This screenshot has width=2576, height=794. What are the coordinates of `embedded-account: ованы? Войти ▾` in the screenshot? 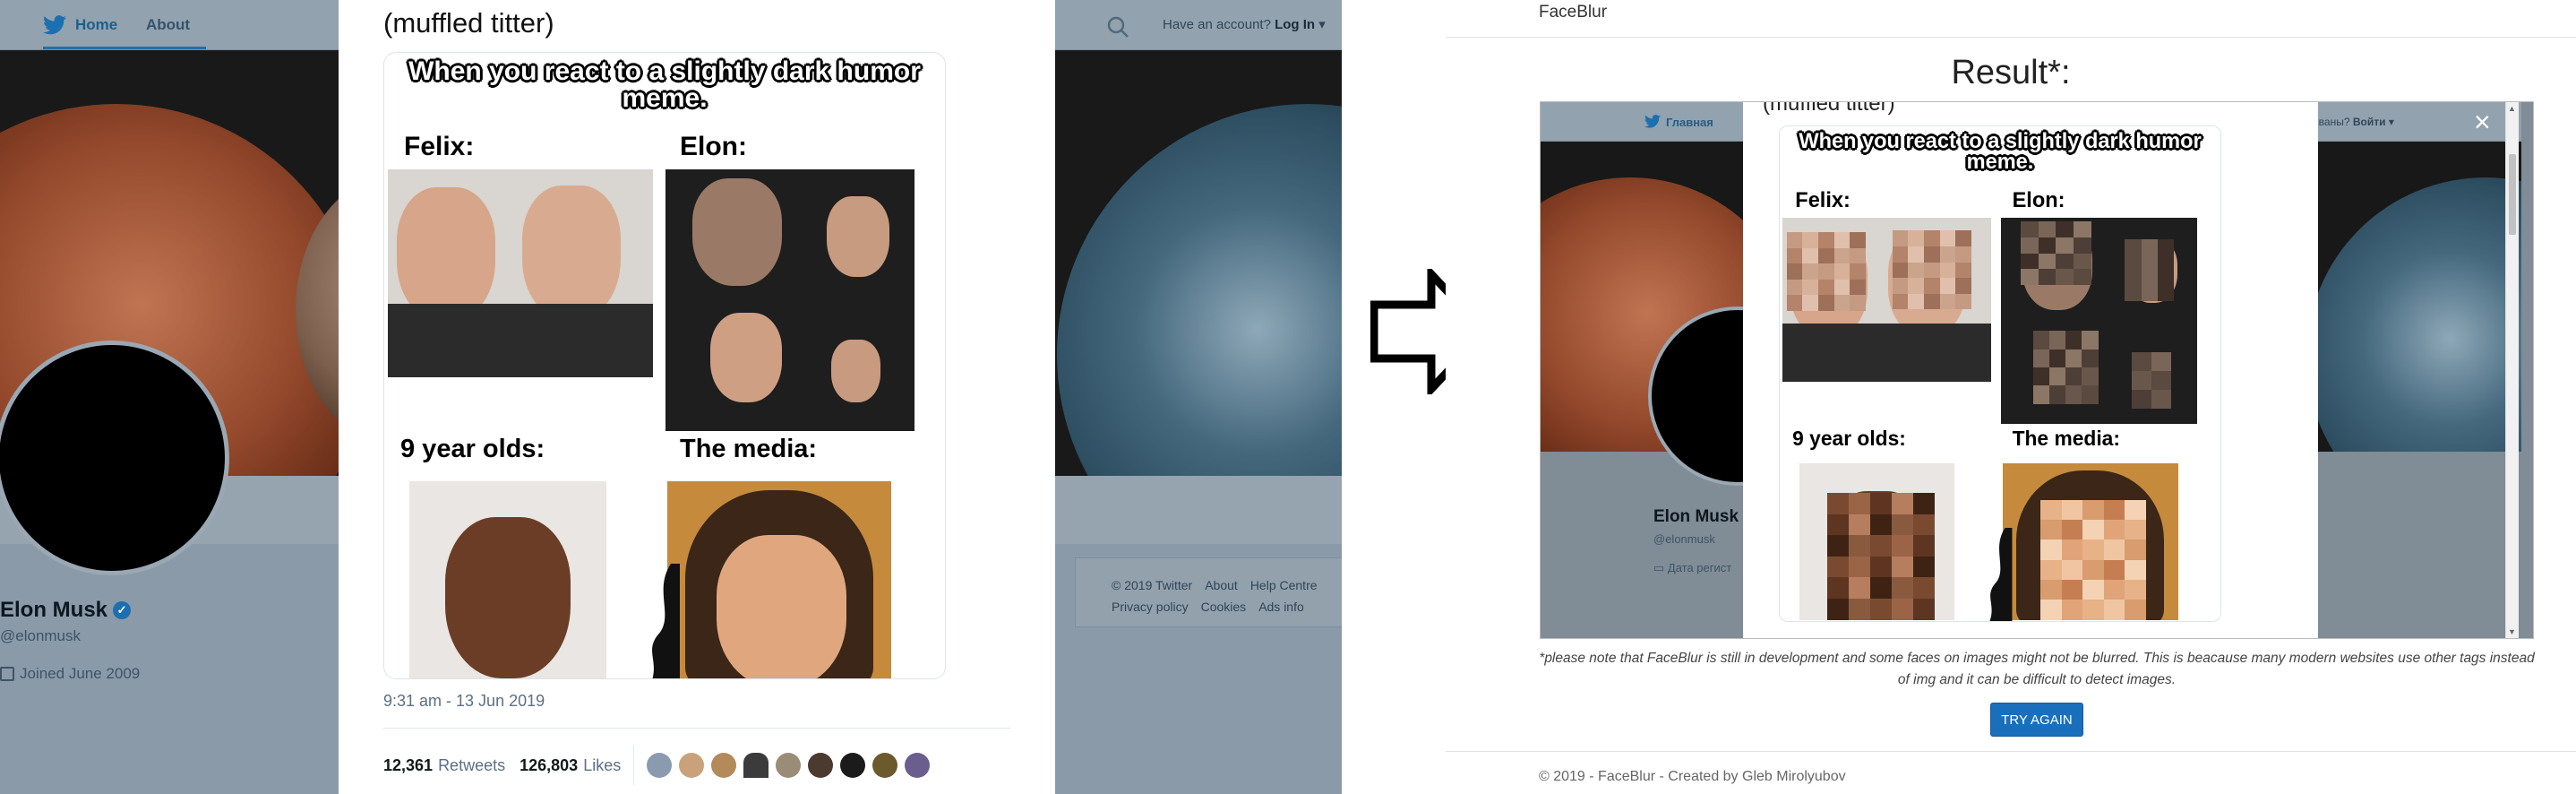 It's located at (2353, 122).